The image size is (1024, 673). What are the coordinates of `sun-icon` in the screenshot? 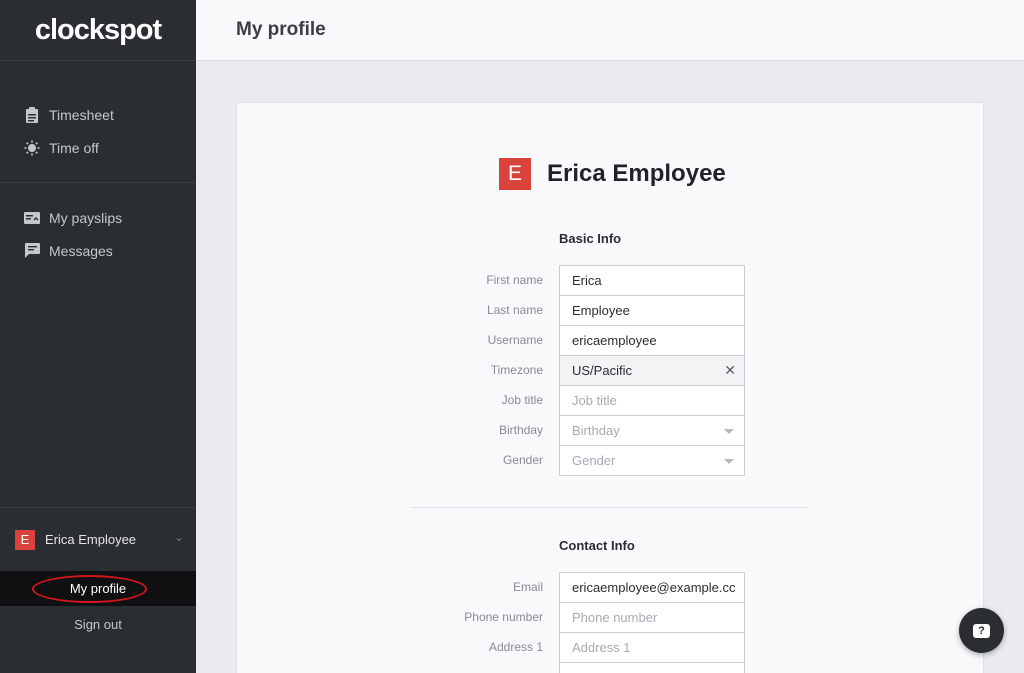 It's located at (32, 148).